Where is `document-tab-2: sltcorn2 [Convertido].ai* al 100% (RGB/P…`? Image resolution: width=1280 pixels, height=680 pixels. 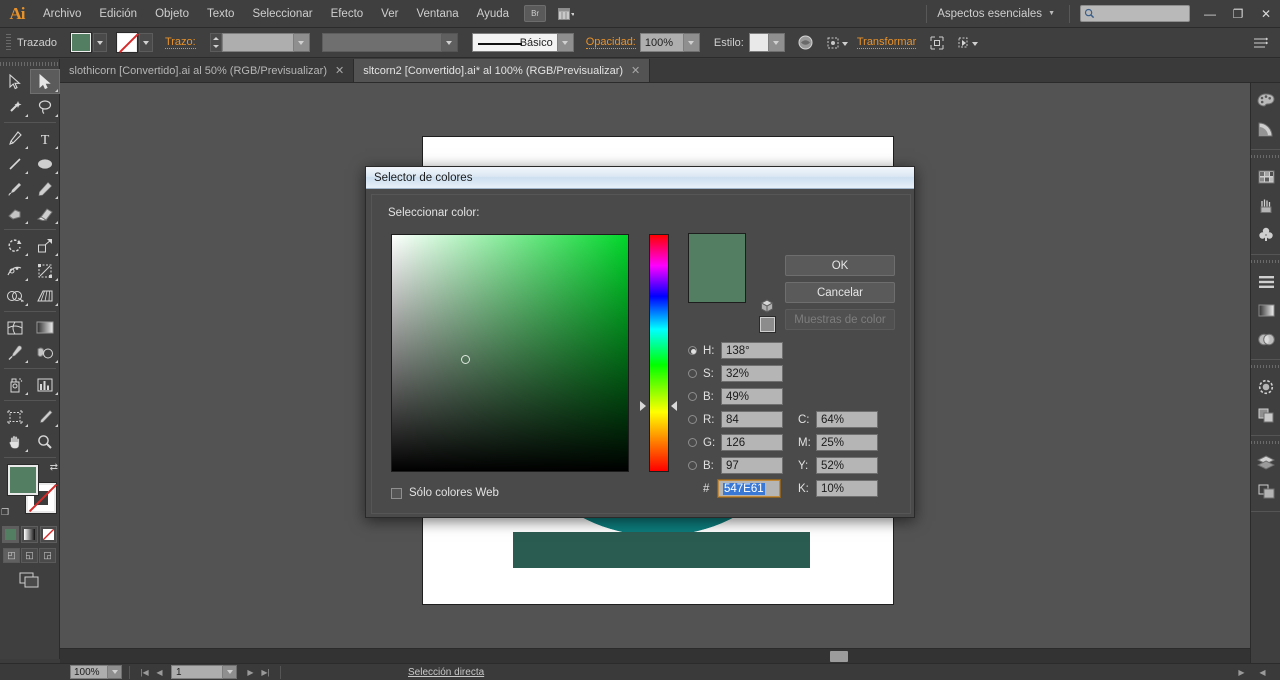 document-tab-2: sltcorn2 [Convertido].ai* al 100% (RGB/P… is located at coordinates (502, 70).